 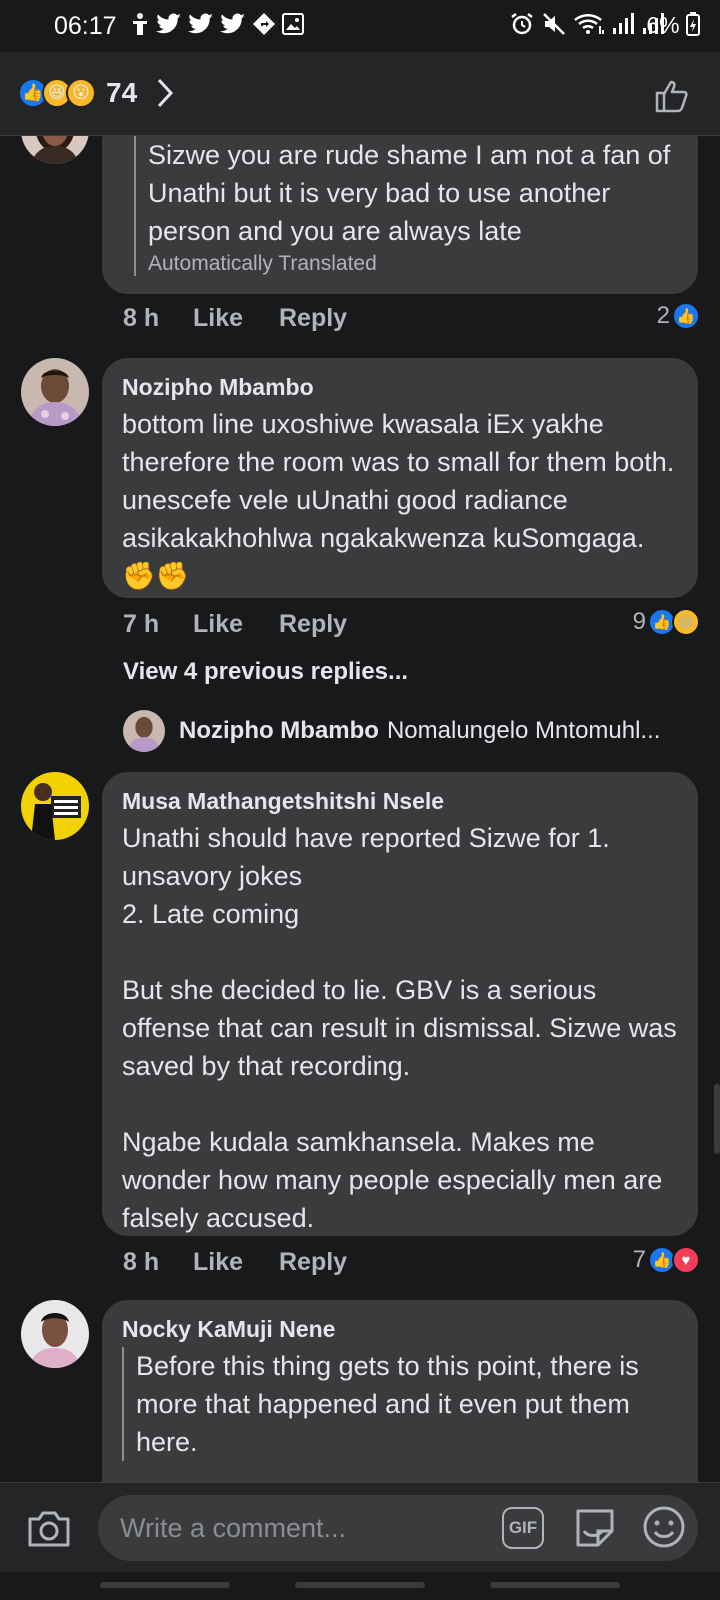 What do you see at coordinates (85, 26) in the screenshot?
I see `status-time: 06:17` at bounding box center [85, 26].